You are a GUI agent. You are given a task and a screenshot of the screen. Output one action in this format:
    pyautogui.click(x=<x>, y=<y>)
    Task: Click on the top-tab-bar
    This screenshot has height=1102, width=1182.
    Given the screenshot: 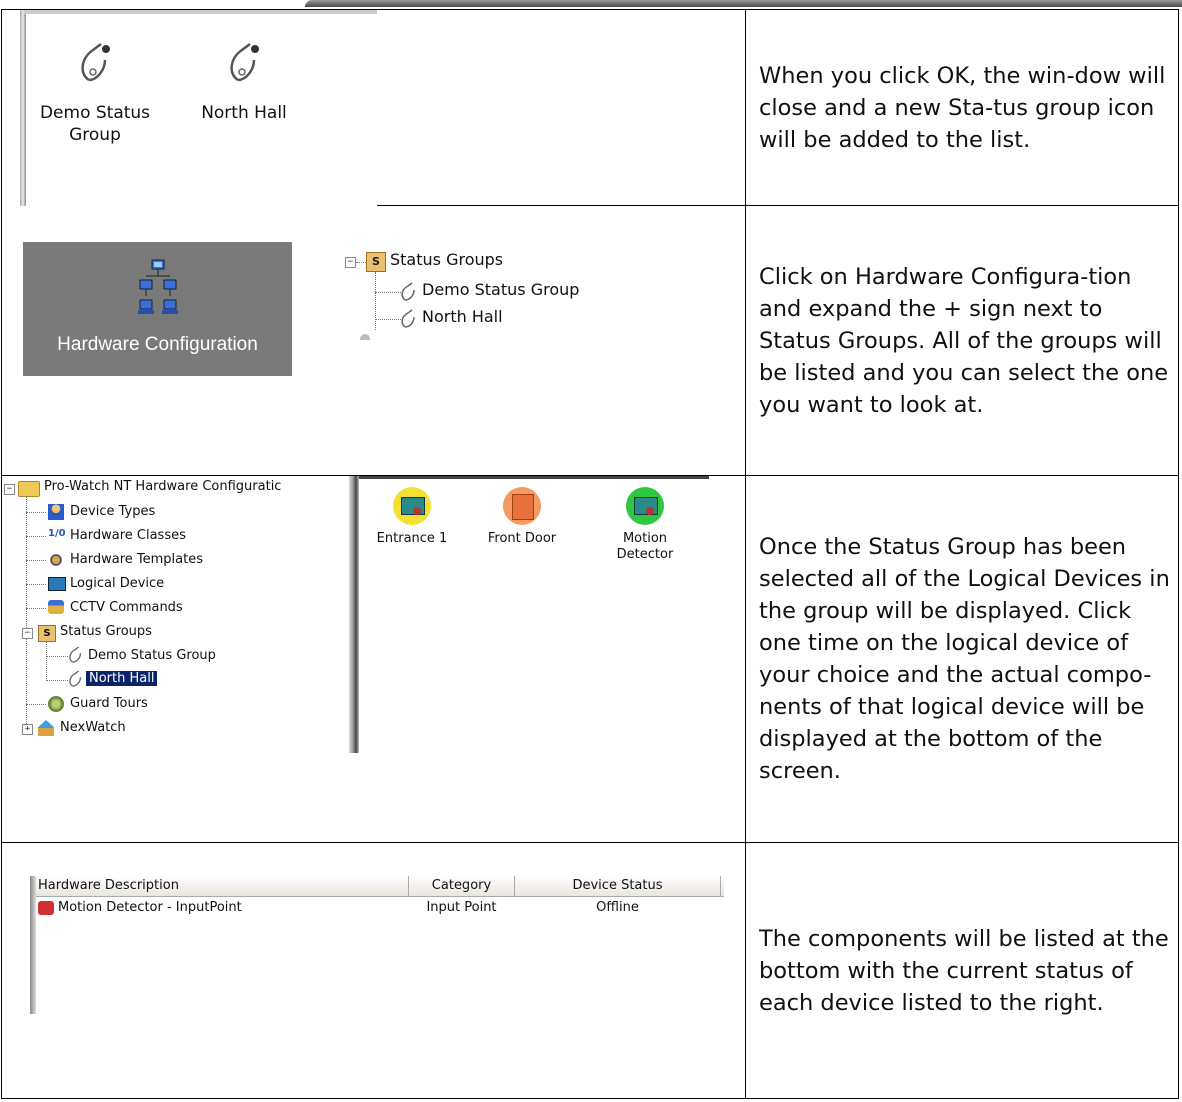 What is the action you would take?
    pyautogui.click(x=743, y=3)
    